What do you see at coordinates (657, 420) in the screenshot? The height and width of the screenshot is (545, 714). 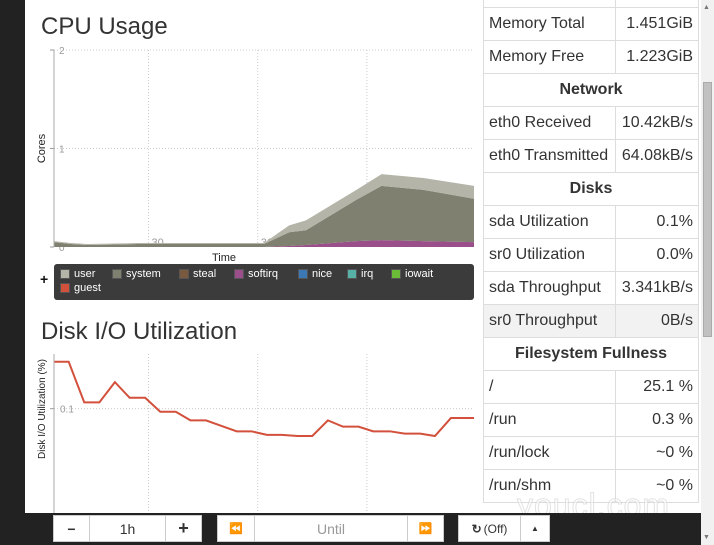 I see `stat-value: 0.3 %` at bounding box center [657, 420].